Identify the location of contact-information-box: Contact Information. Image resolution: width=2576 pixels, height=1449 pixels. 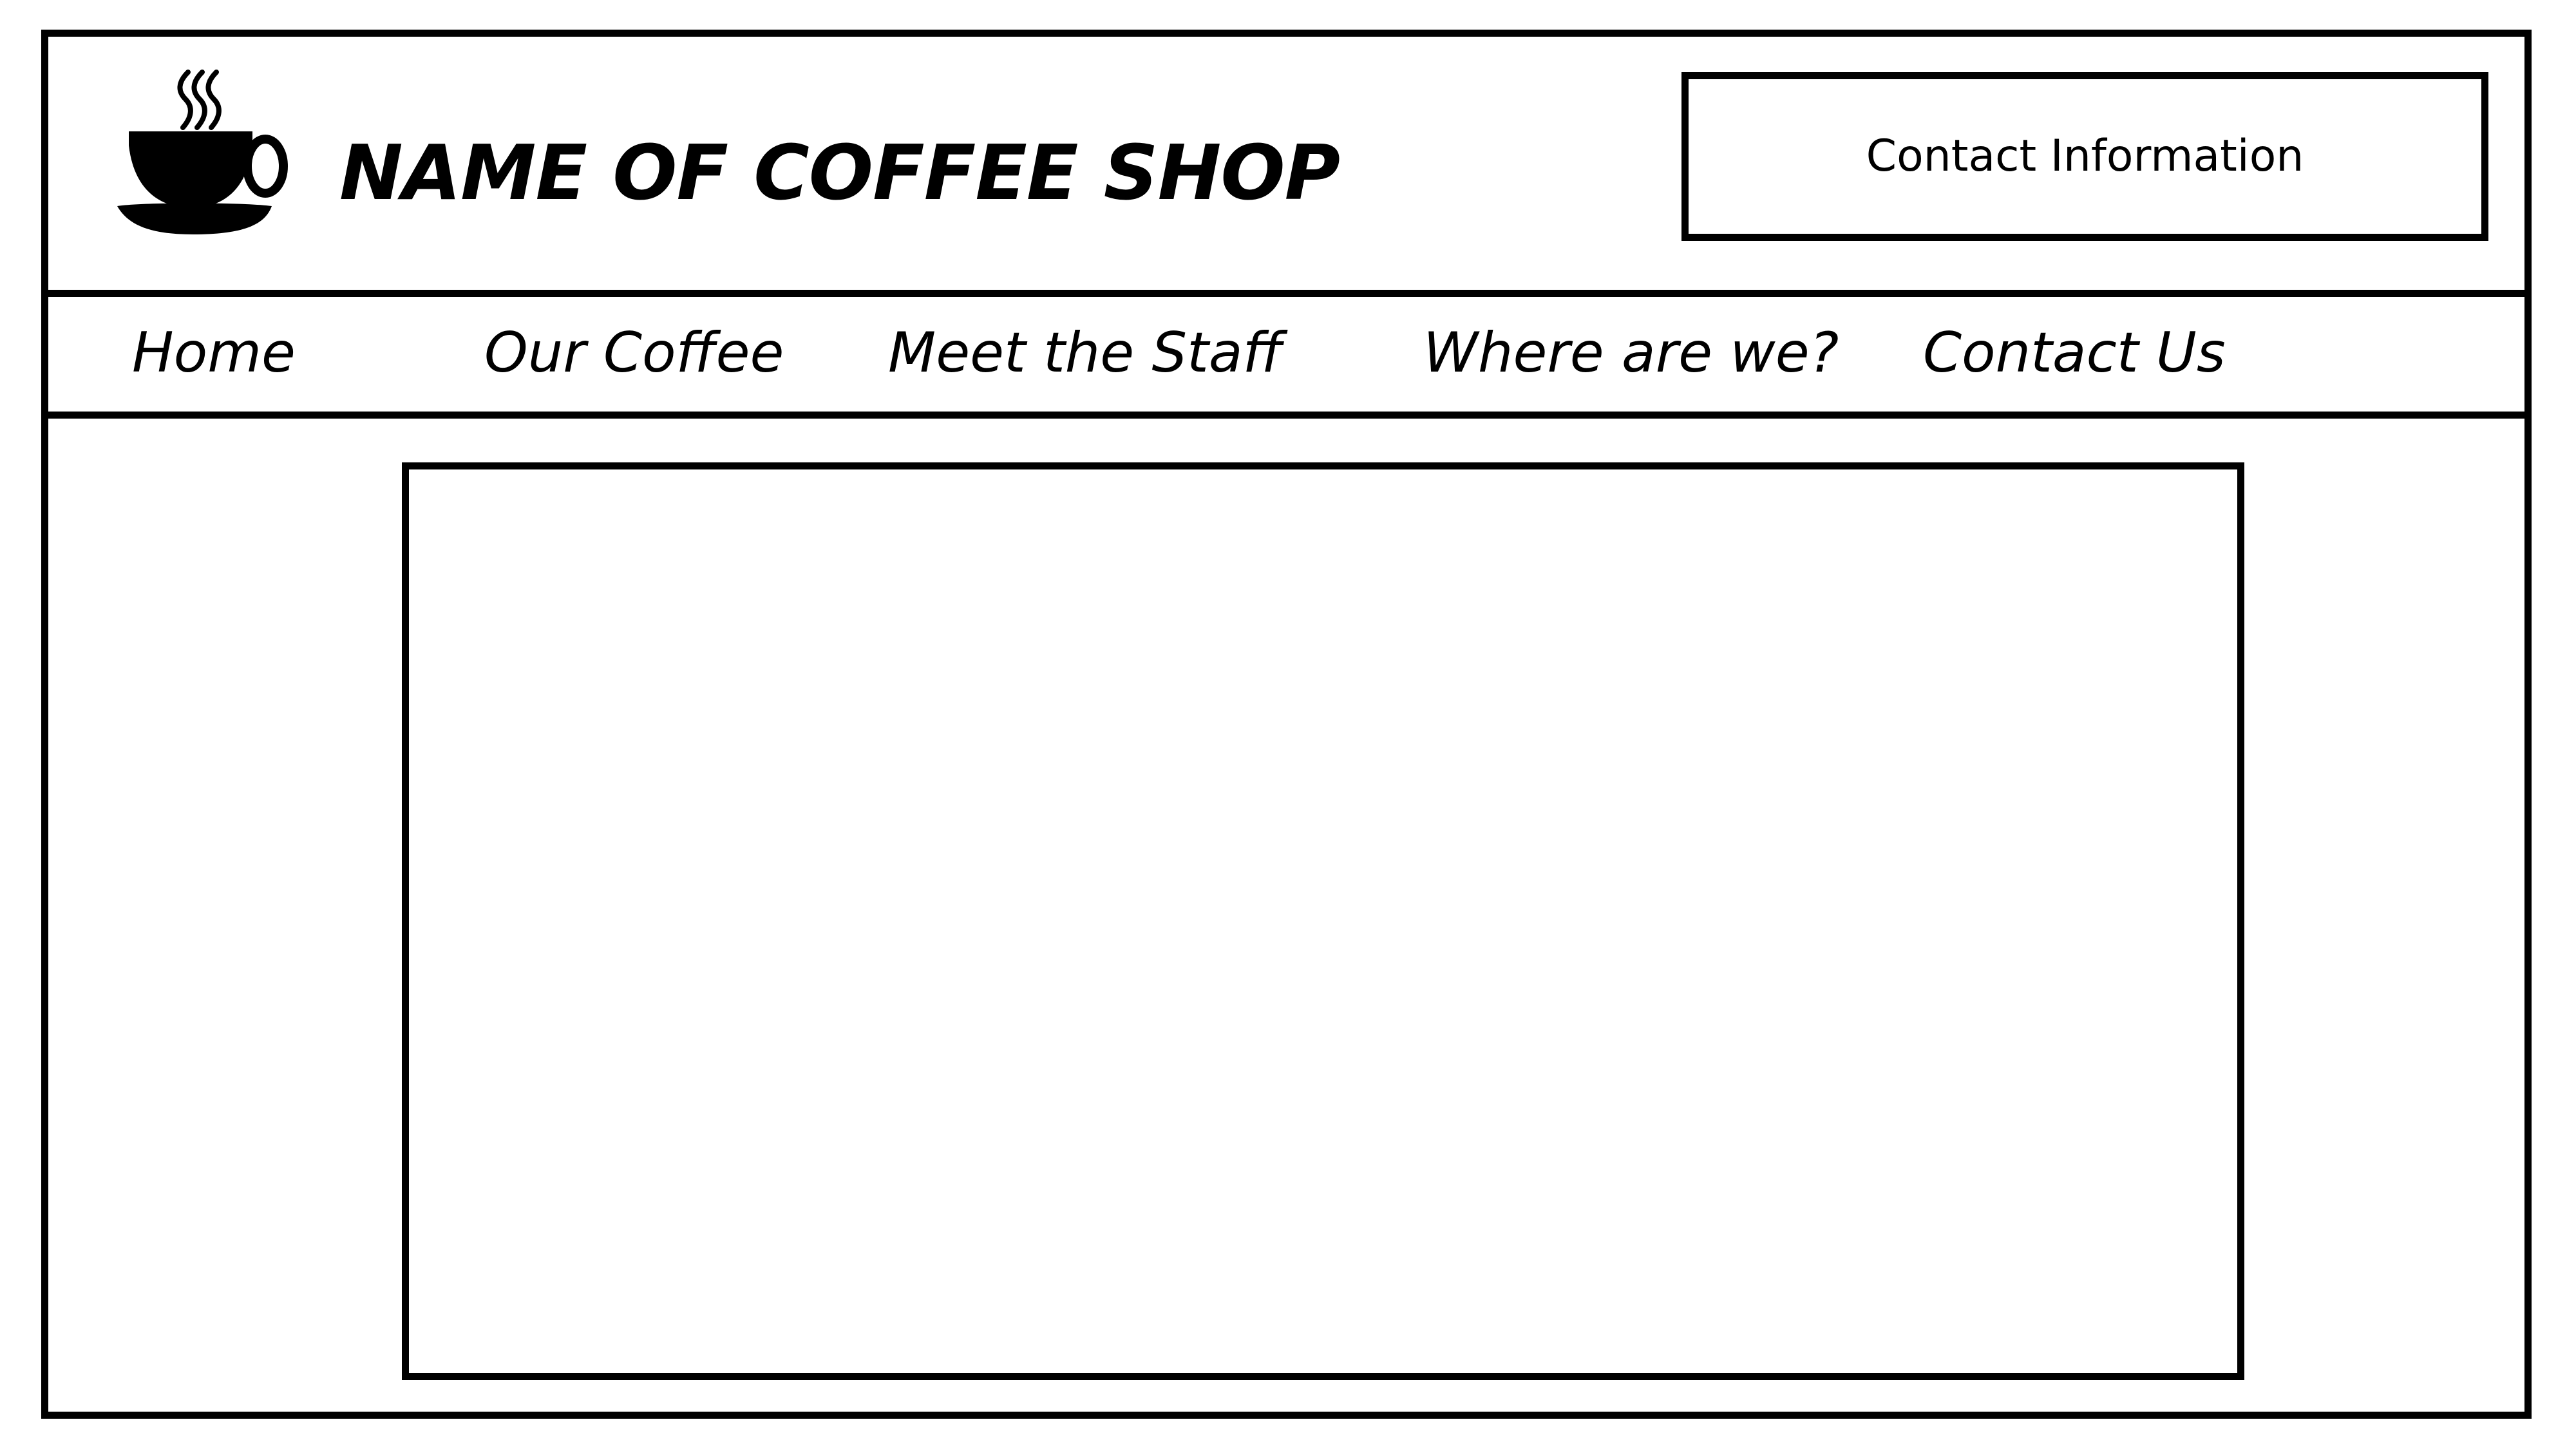
(2084, 156).